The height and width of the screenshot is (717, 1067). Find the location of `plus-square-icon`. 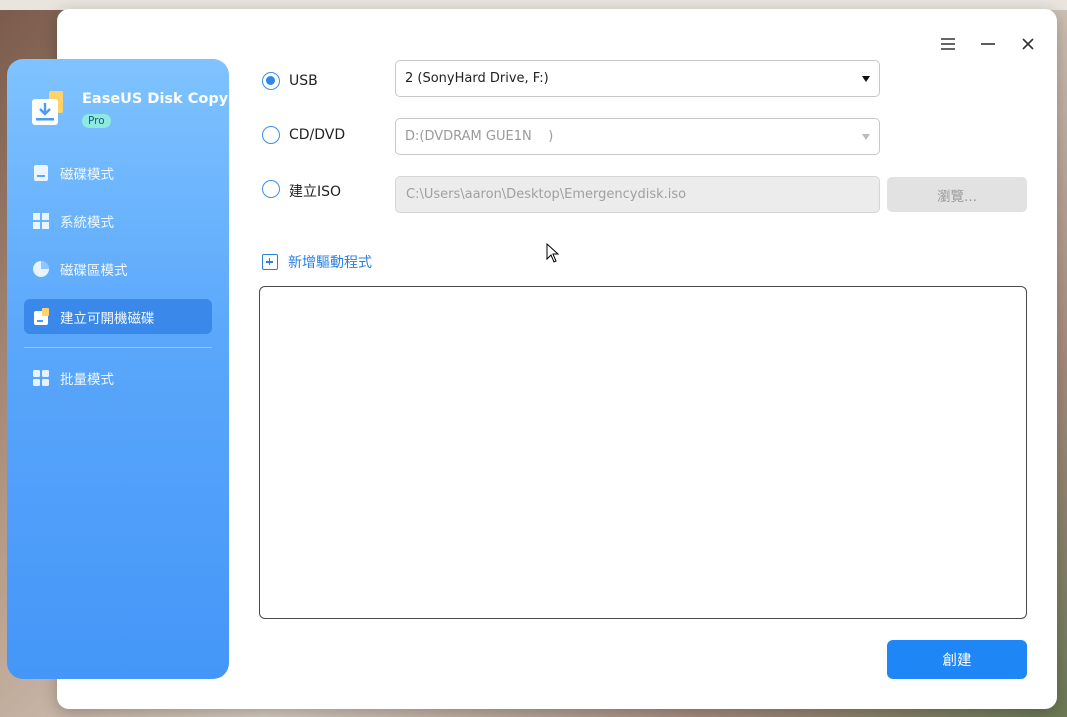

plus-square-icon is located at coordinates (270, 262).